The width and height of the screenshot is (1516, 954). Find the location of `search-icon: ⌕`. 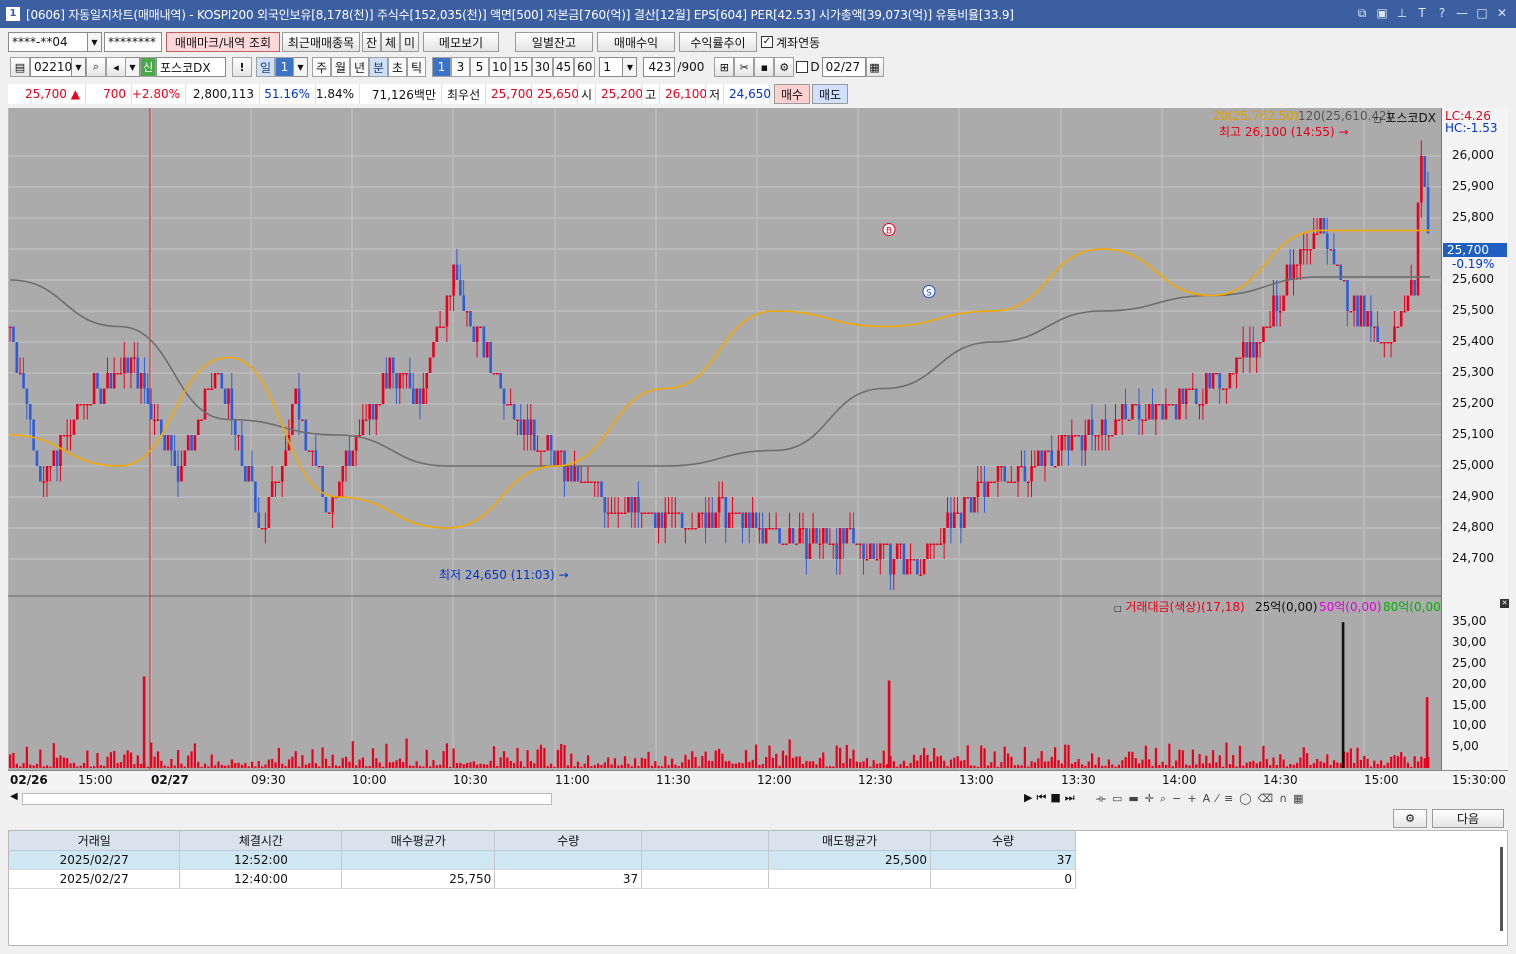

search-icon: ⌕ is located at coordinates (96, 67).